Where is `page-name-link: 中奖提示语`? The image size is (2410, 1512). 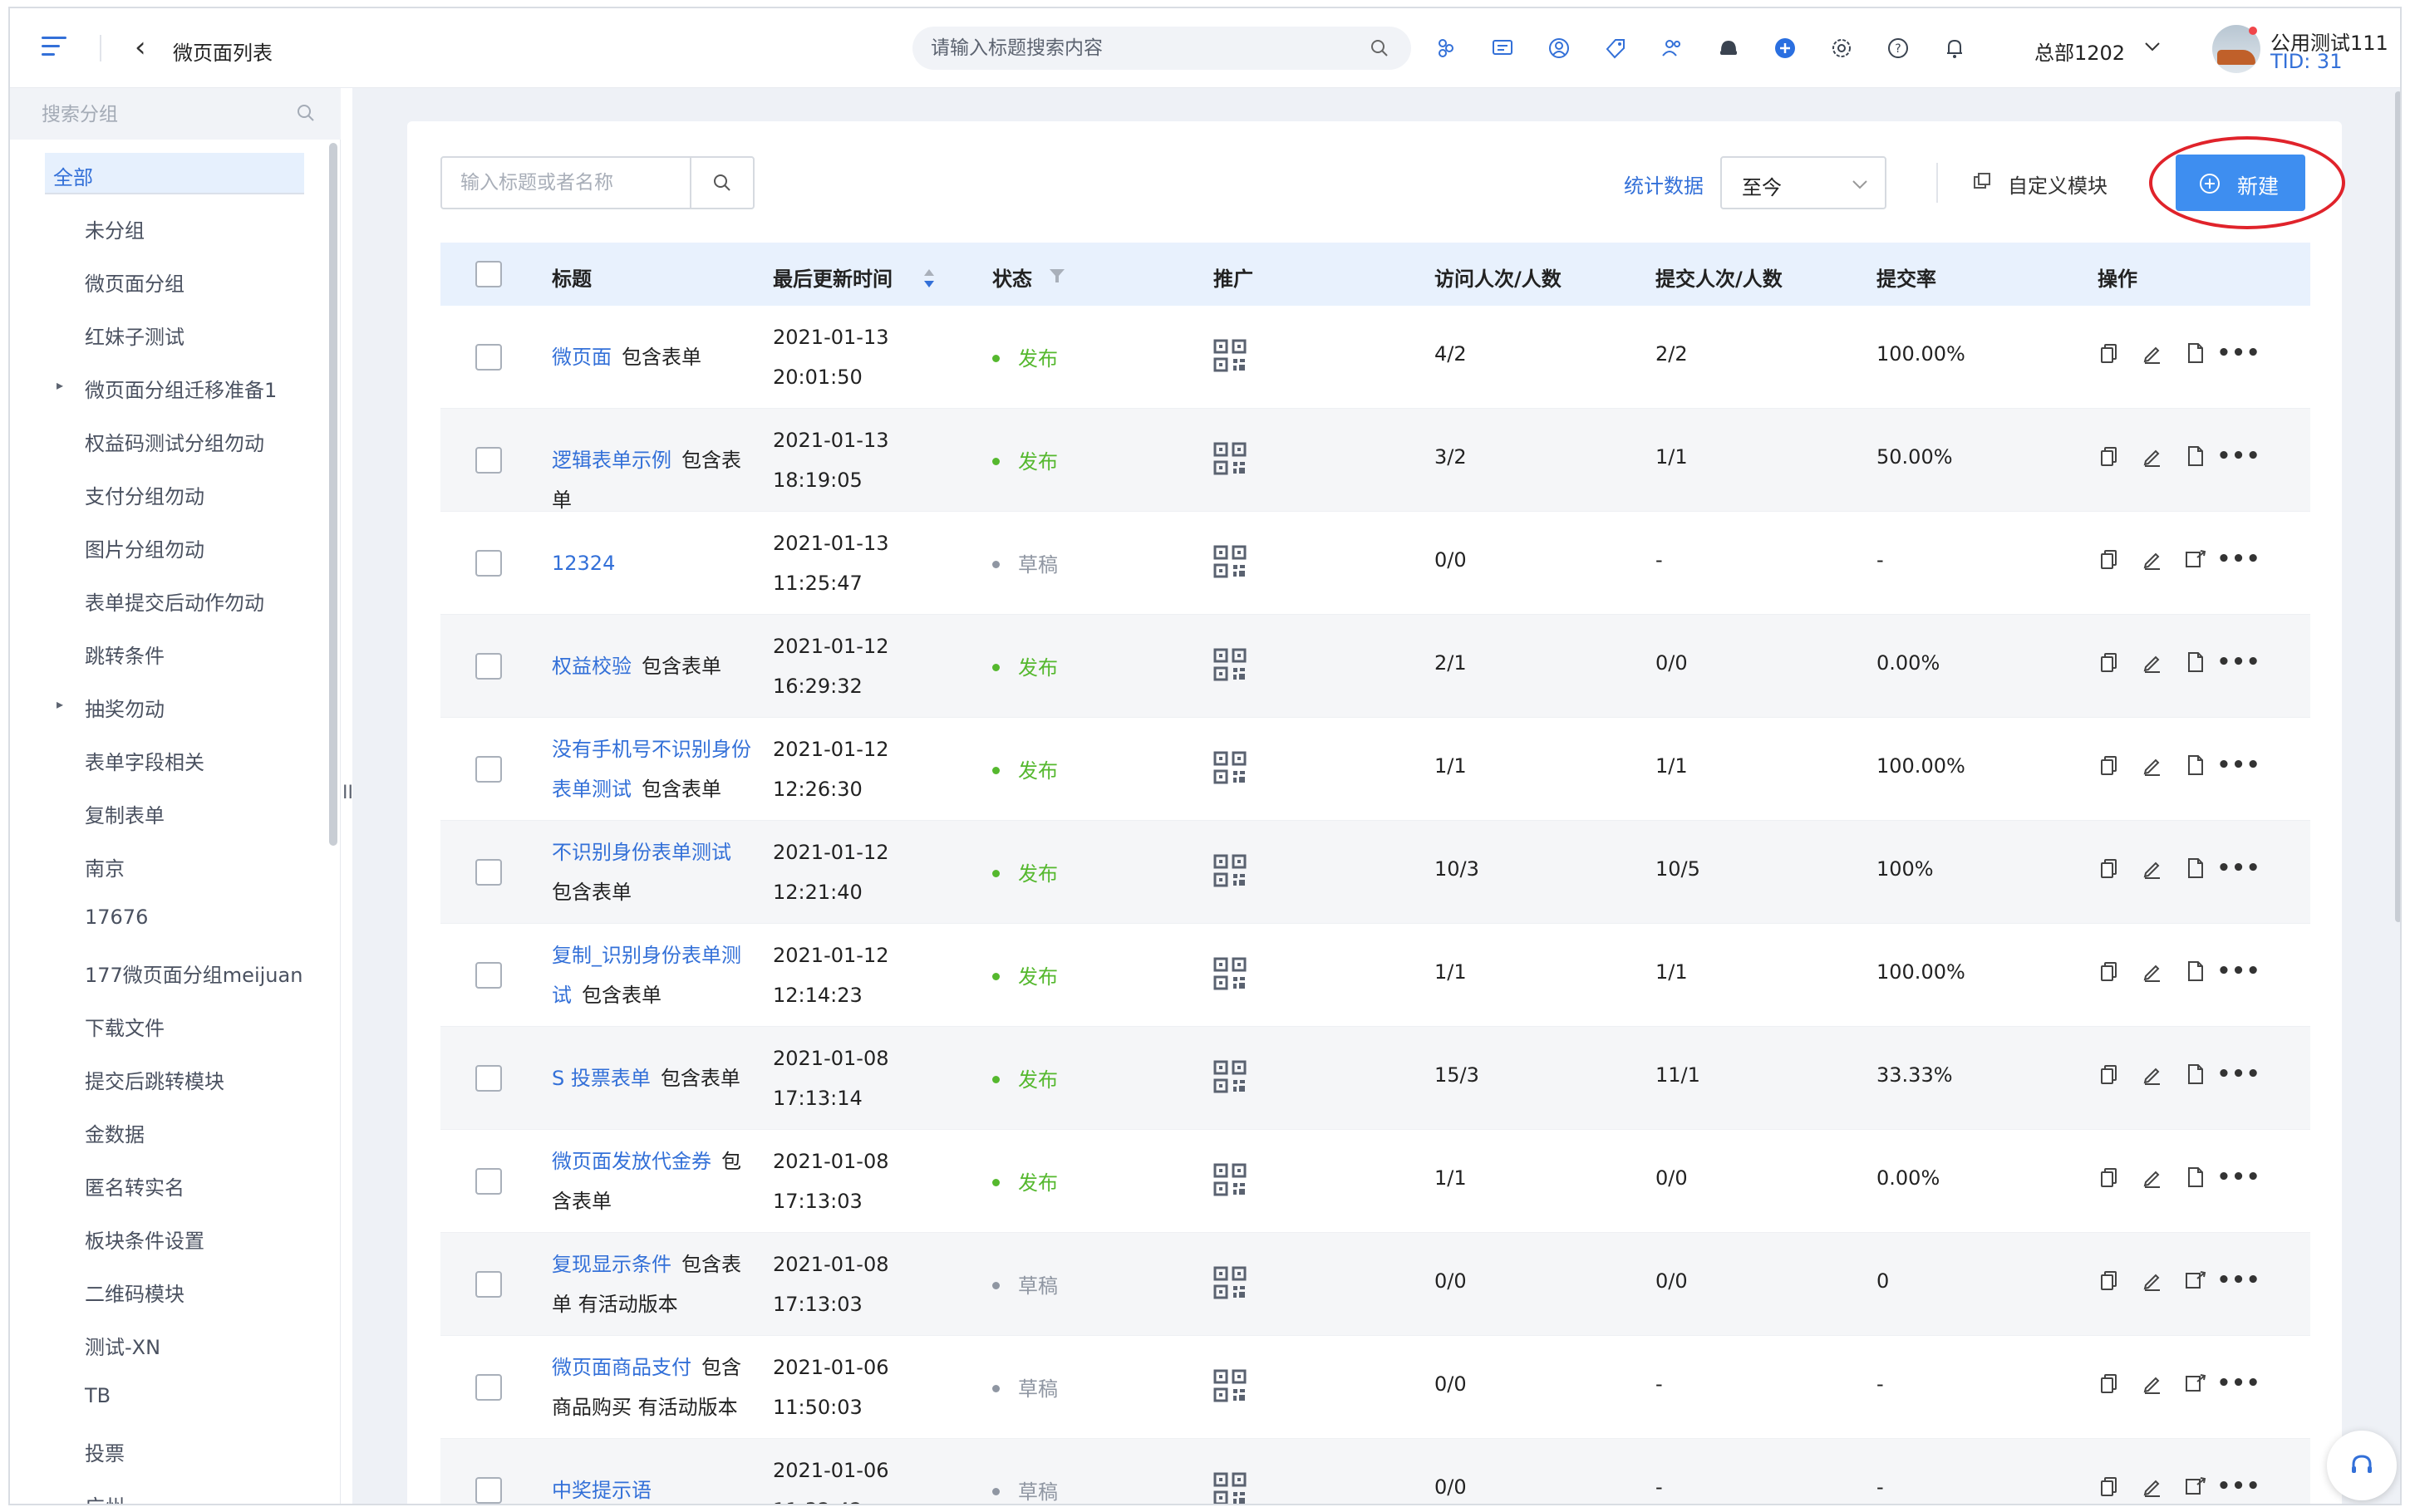 page-name-link: 中奖提示语 is located at coordinates (602, 1491).